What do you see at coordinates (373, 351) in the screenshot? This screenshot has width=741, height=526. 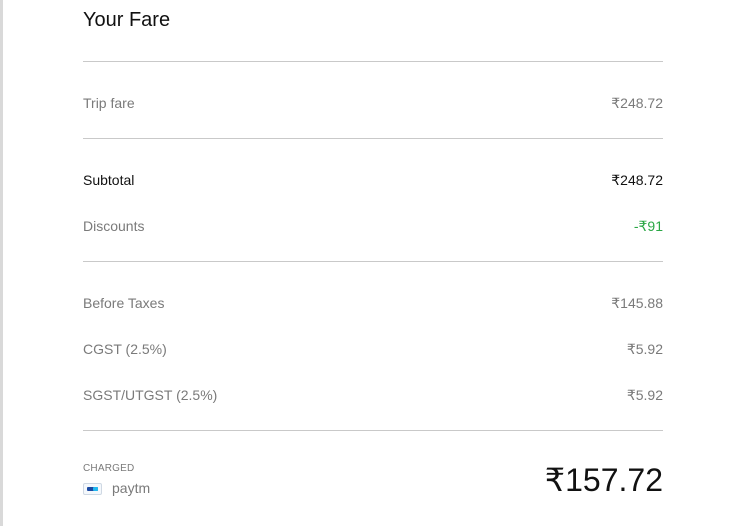 I see `cgst-row: CGST (2.5%) ₹5.92` at bounding box center [373, 351].